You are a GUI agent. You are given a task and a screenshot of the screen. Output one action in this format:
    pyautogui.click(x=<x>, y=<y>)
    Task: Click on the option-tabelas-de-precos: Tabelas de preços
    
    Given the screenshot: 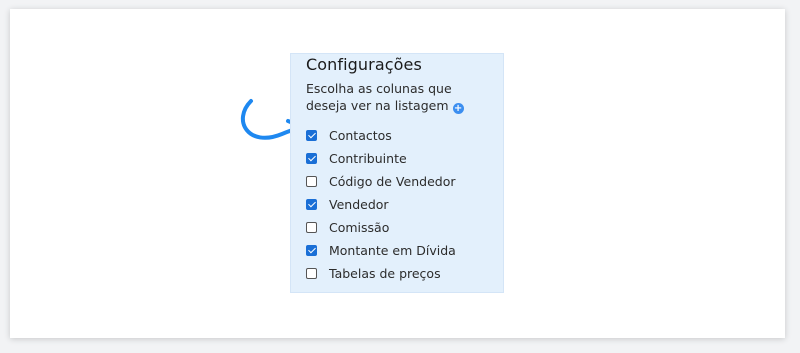 What is the action you would take?
    pyautogui.click(x=381, y=273)
    